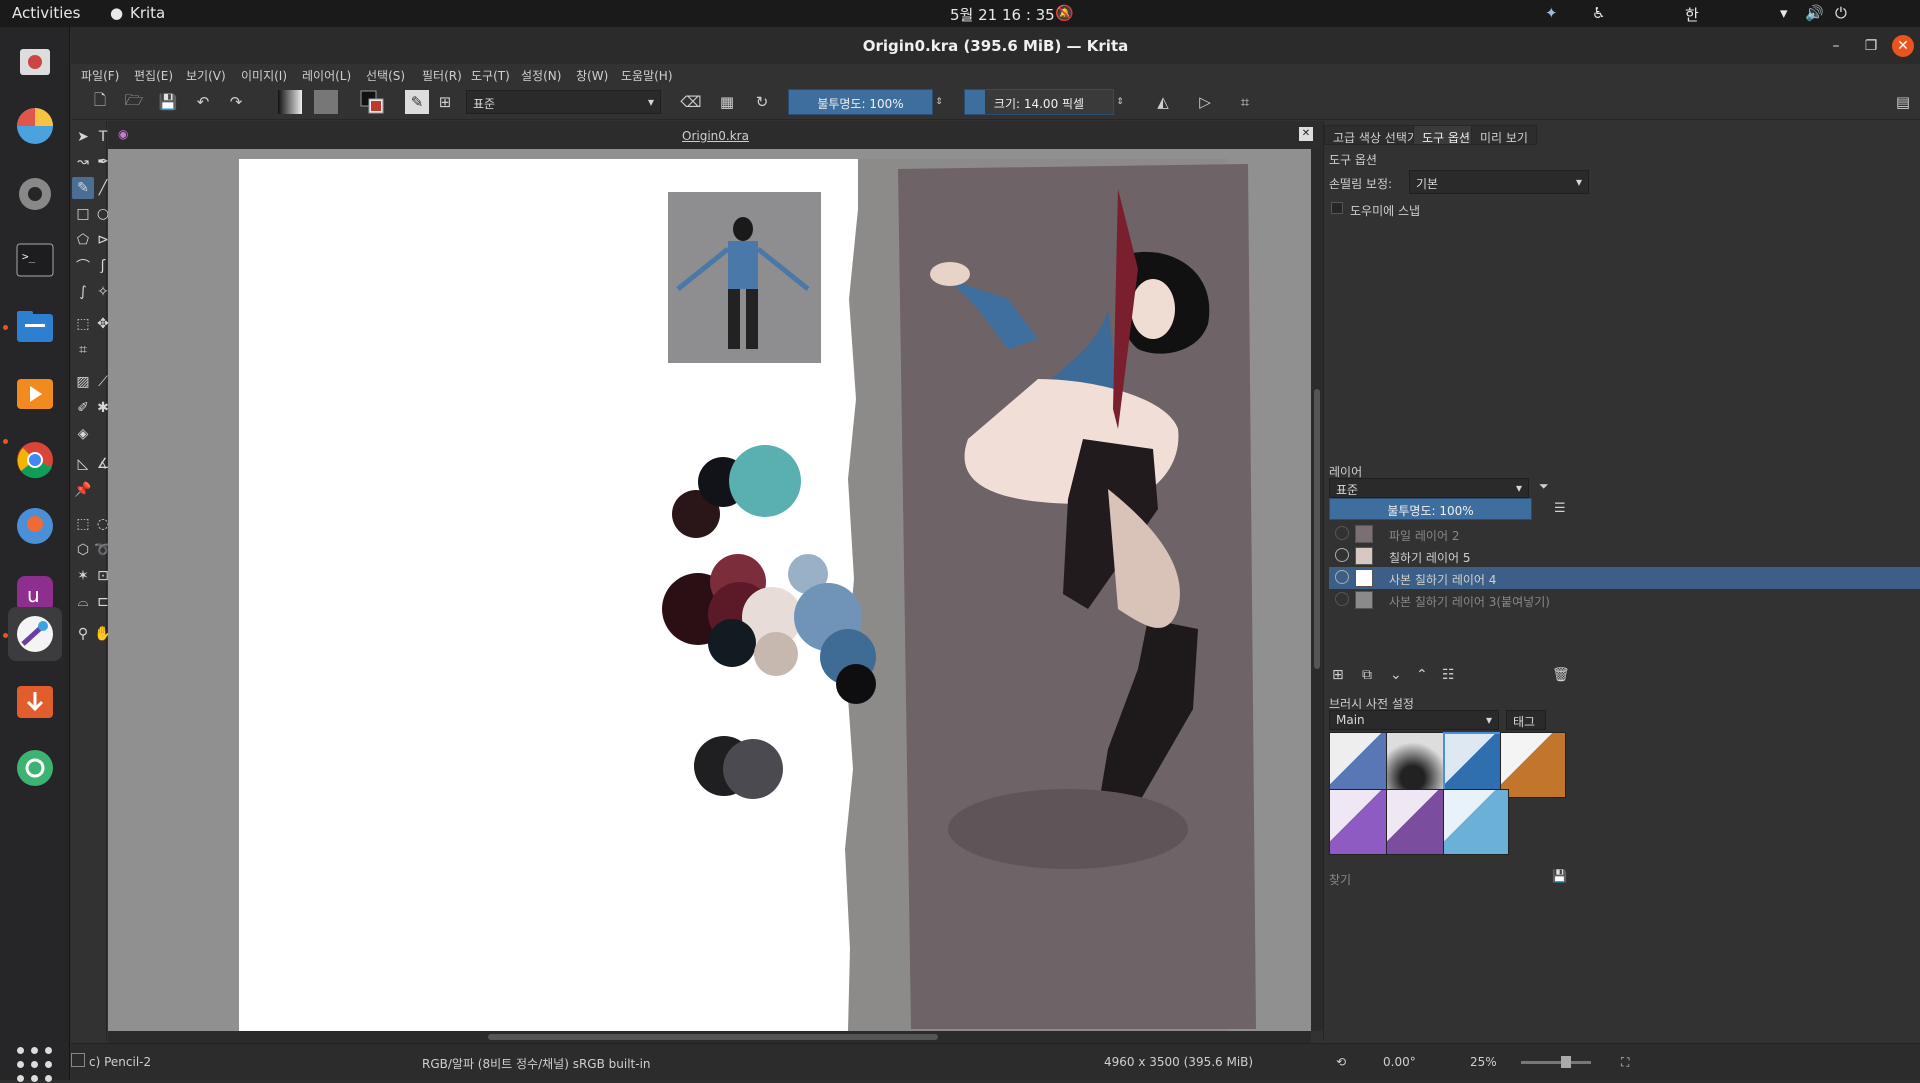 The image size is (1920, 1083). I want to click on menu-help: 도움말(H), so click(647, 75).